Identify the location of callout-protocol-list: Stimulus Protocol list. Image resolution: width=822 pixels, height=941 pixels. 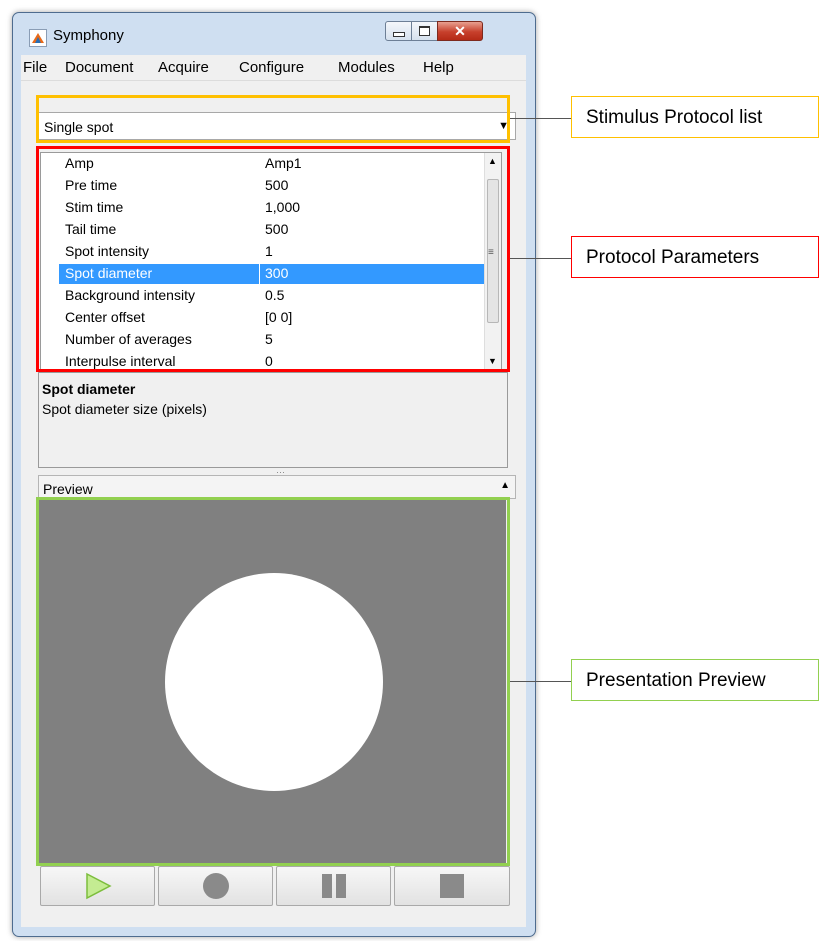
(695, 117).